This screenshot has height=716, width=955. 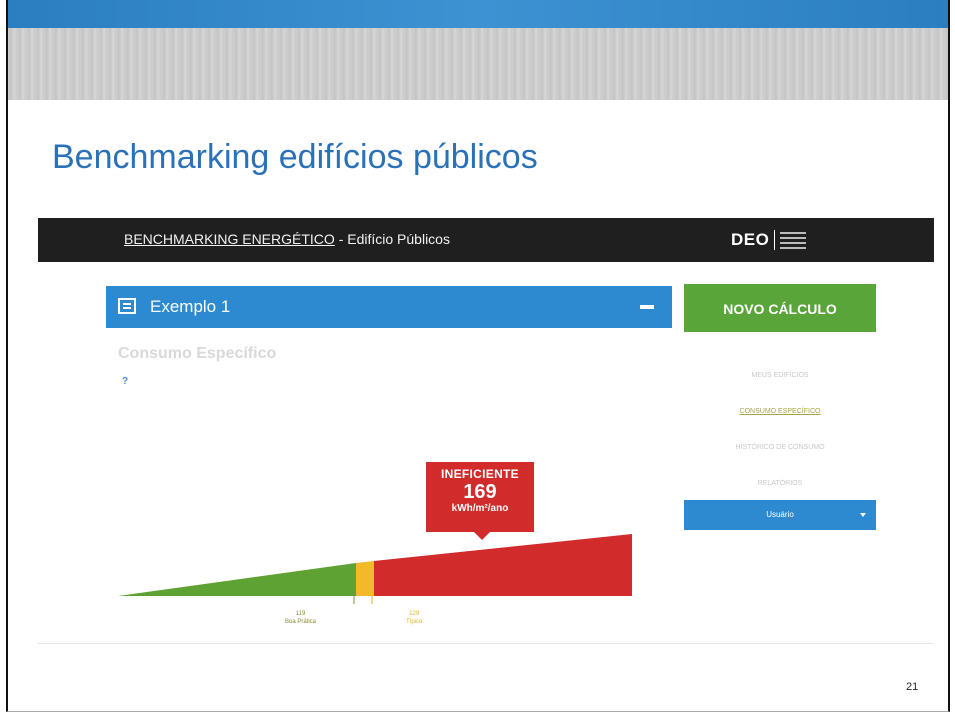 What do you see at coordinates (190, 306) in the screenshot?
I see `card-title: Exemplo 1` at bounding box center [190, 306].